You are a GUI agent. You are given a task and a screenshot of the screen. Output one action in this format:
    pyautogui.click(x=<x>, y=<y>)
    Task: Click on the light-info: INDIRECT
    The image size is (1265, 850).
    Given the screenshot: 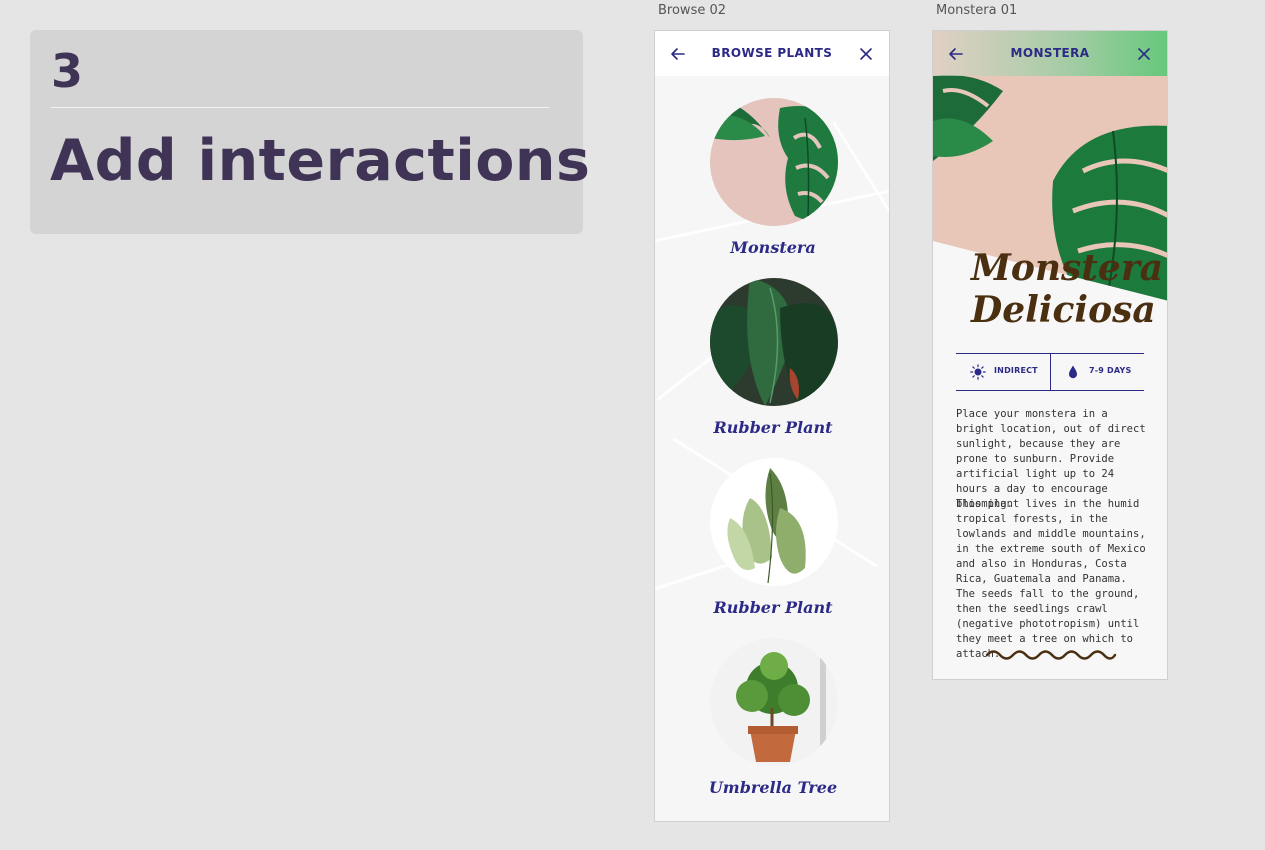 What is the action you would take?
    pyautogui.click(x=1003, y=372)
    